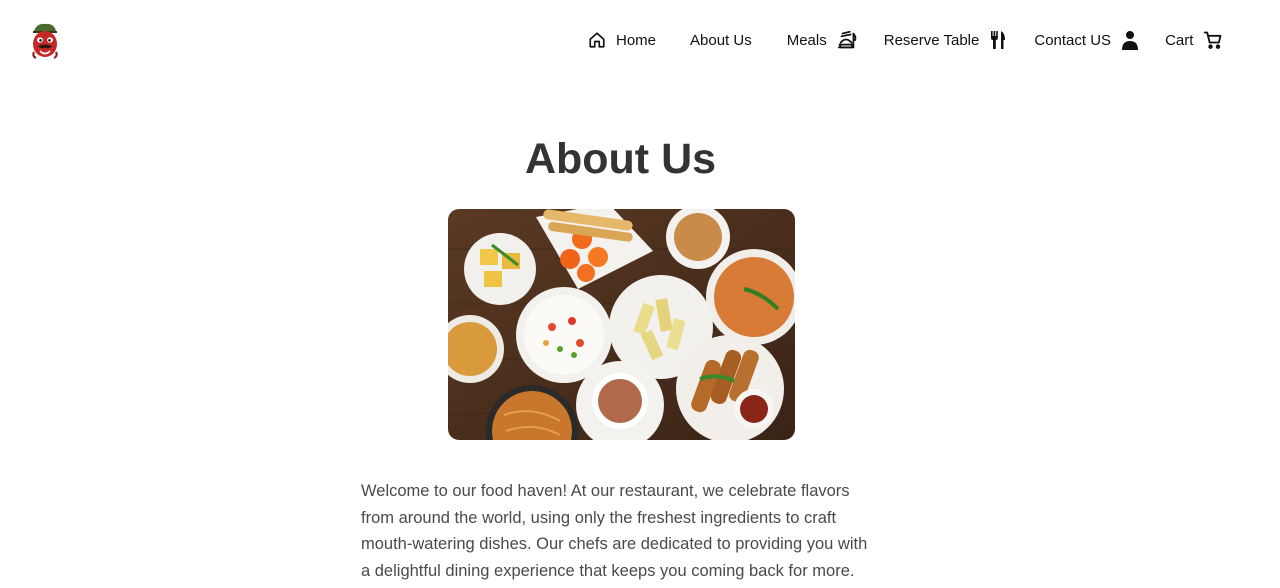 The image size is (1280, 588). I want to click on nav-meals: Meals, so click(822, 40).